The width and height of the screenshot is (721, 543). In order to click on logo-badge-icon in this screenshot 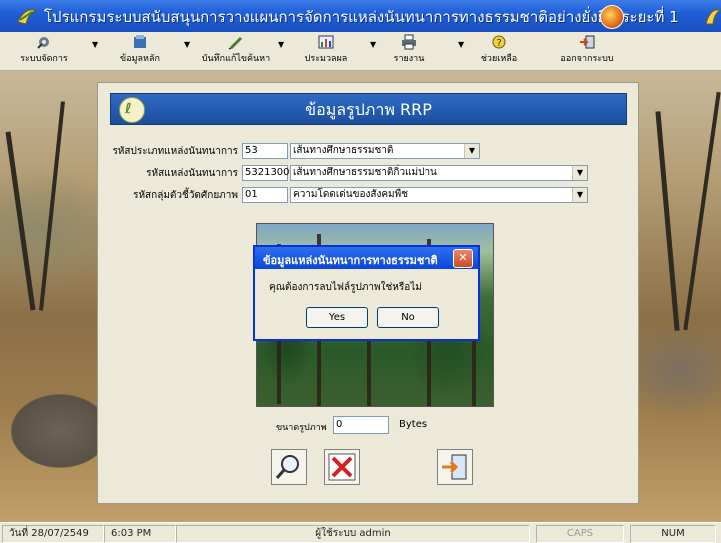, I will do `click(612, 17)`.